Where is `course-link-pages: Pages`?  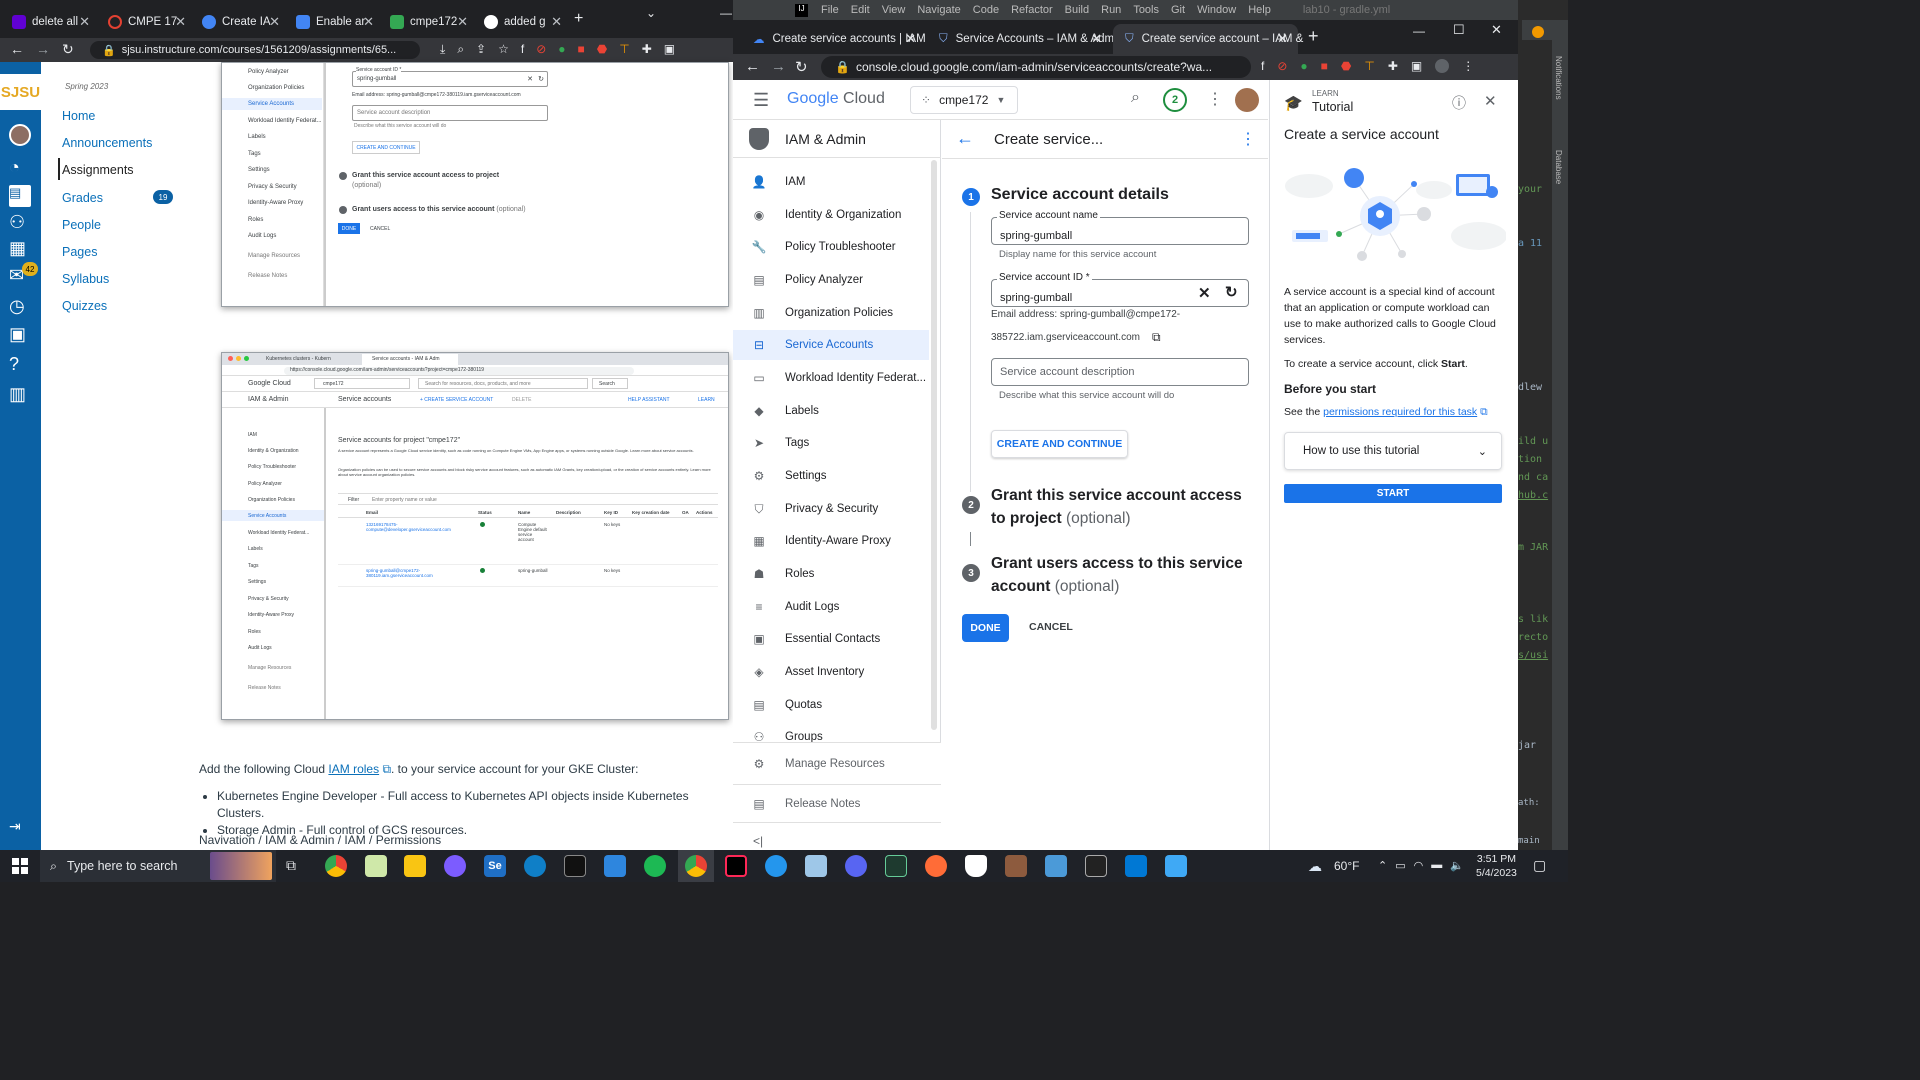 course-link-pages: Pages is located at coordinates (79, 252).